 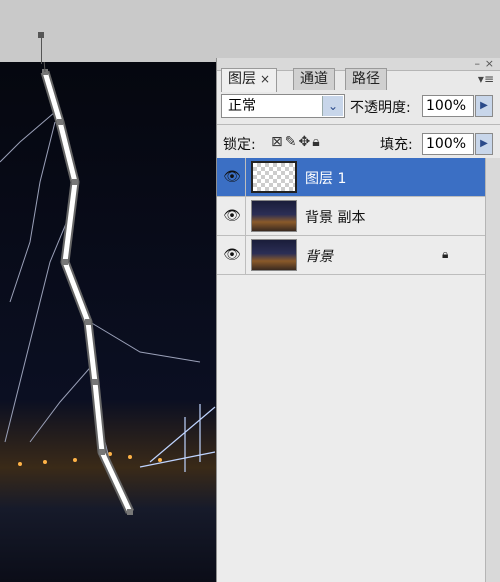 I want to click on lock-options: ⊠✎✥🔒︎, so click(x=296, y=142).